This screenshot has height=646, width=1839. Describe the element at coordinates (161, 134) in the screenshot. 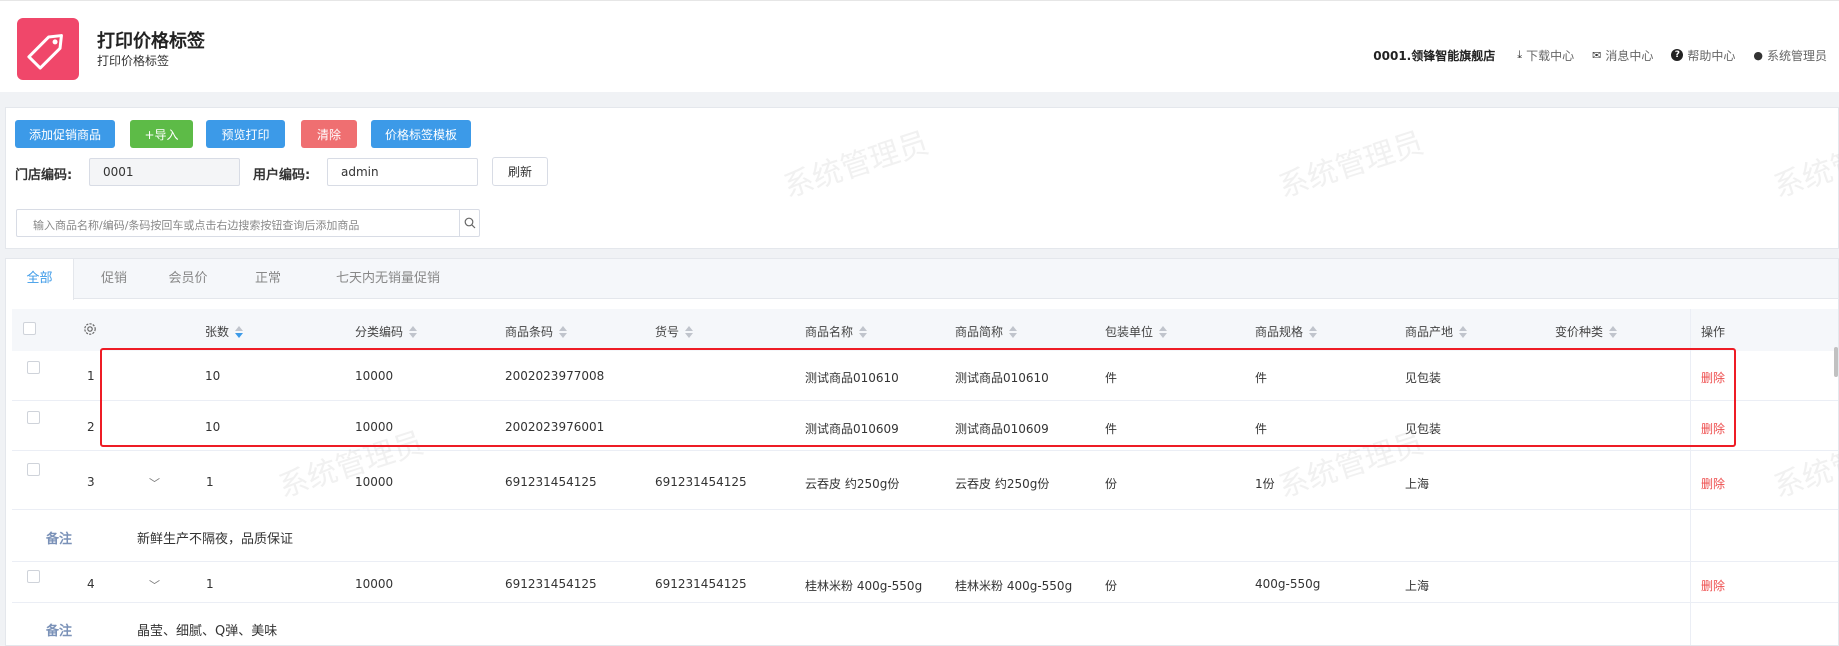

I see `import-button: +导入` at that location.